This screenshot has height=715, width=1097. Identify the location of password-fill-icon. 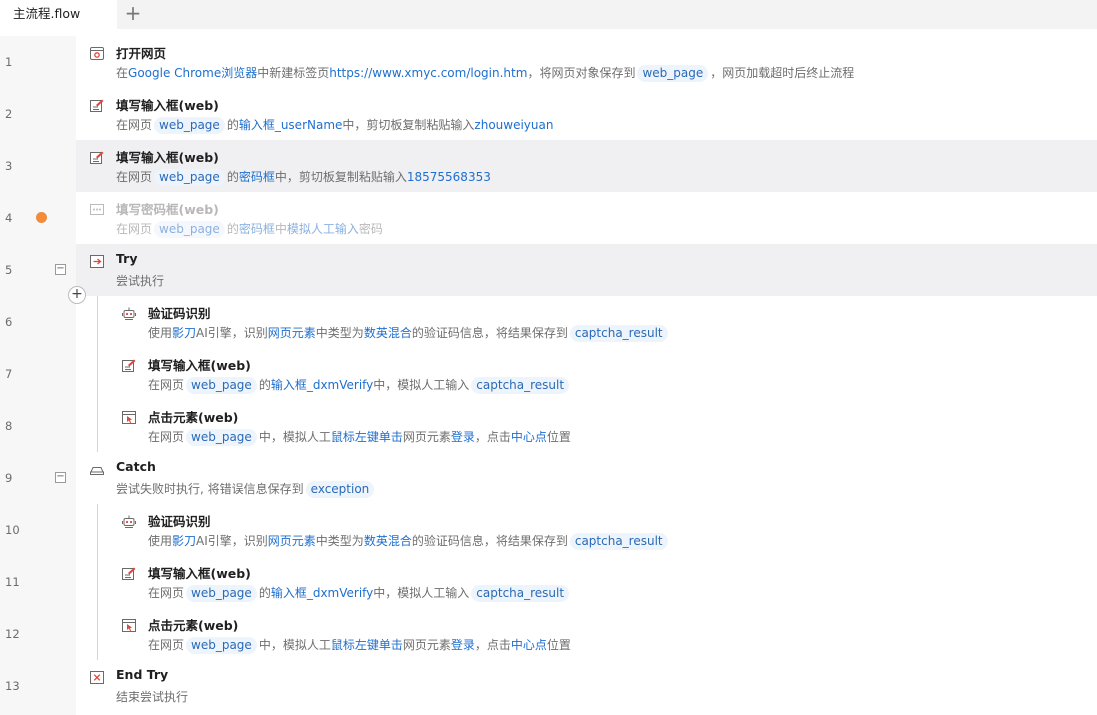
(97, 208).